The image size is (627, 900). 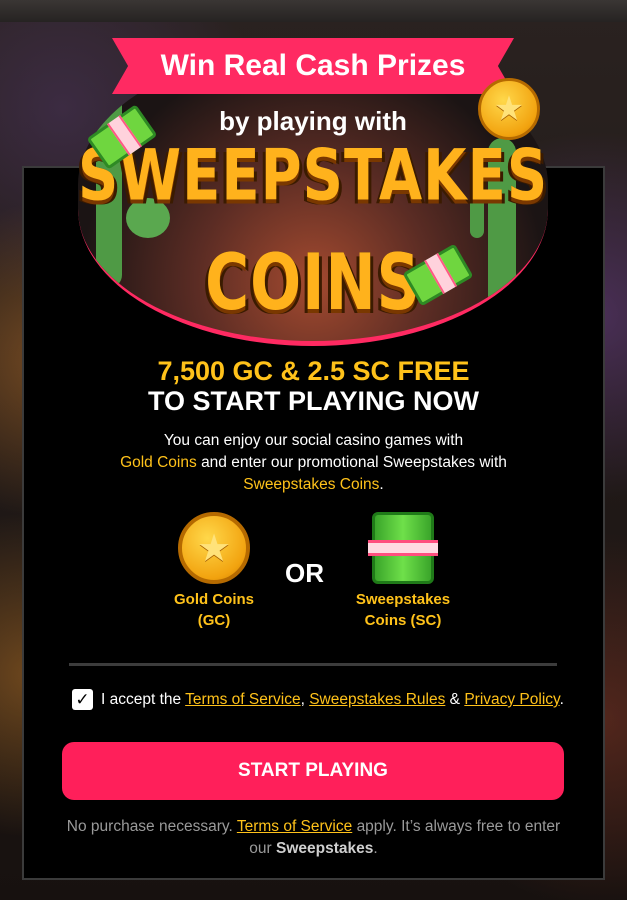 What do you see at coordinates (403, 548) in the screenshot?
I see `sweepstakes-cash-icon` at bounding box center [403, 548].